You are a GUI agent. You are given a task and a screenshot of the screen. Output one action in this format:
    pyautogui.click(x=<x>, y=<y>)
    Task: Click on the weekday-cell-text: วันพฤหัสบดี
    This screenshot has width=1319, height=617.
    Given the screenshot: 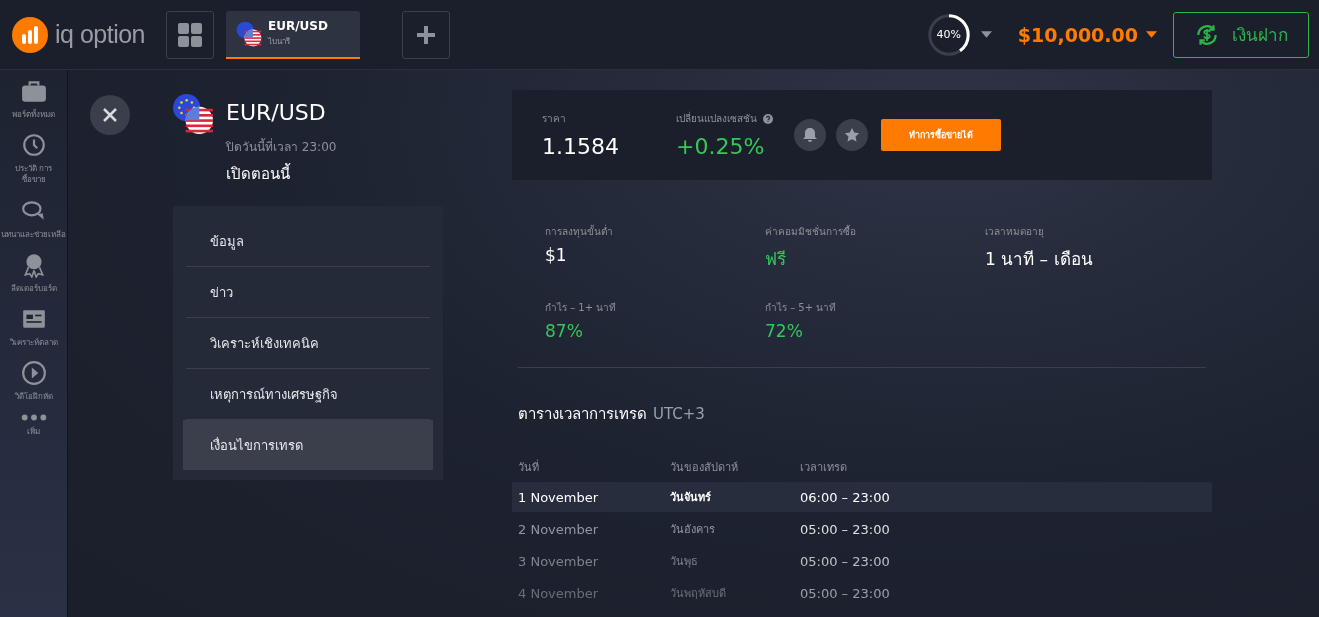 What is the action you would take?
    pyautogui.click(x=698, y=594)
    